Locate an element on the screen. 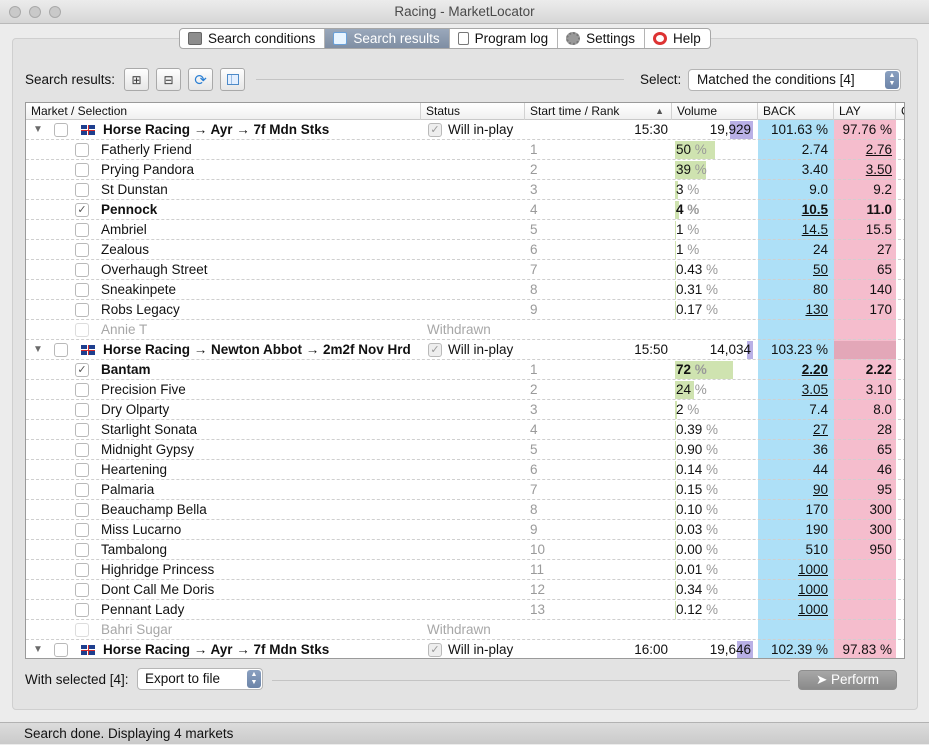 The height and width of the screenshot is (745, 929). runner-back-price: 9.0 is located at coordinates (793, 190).